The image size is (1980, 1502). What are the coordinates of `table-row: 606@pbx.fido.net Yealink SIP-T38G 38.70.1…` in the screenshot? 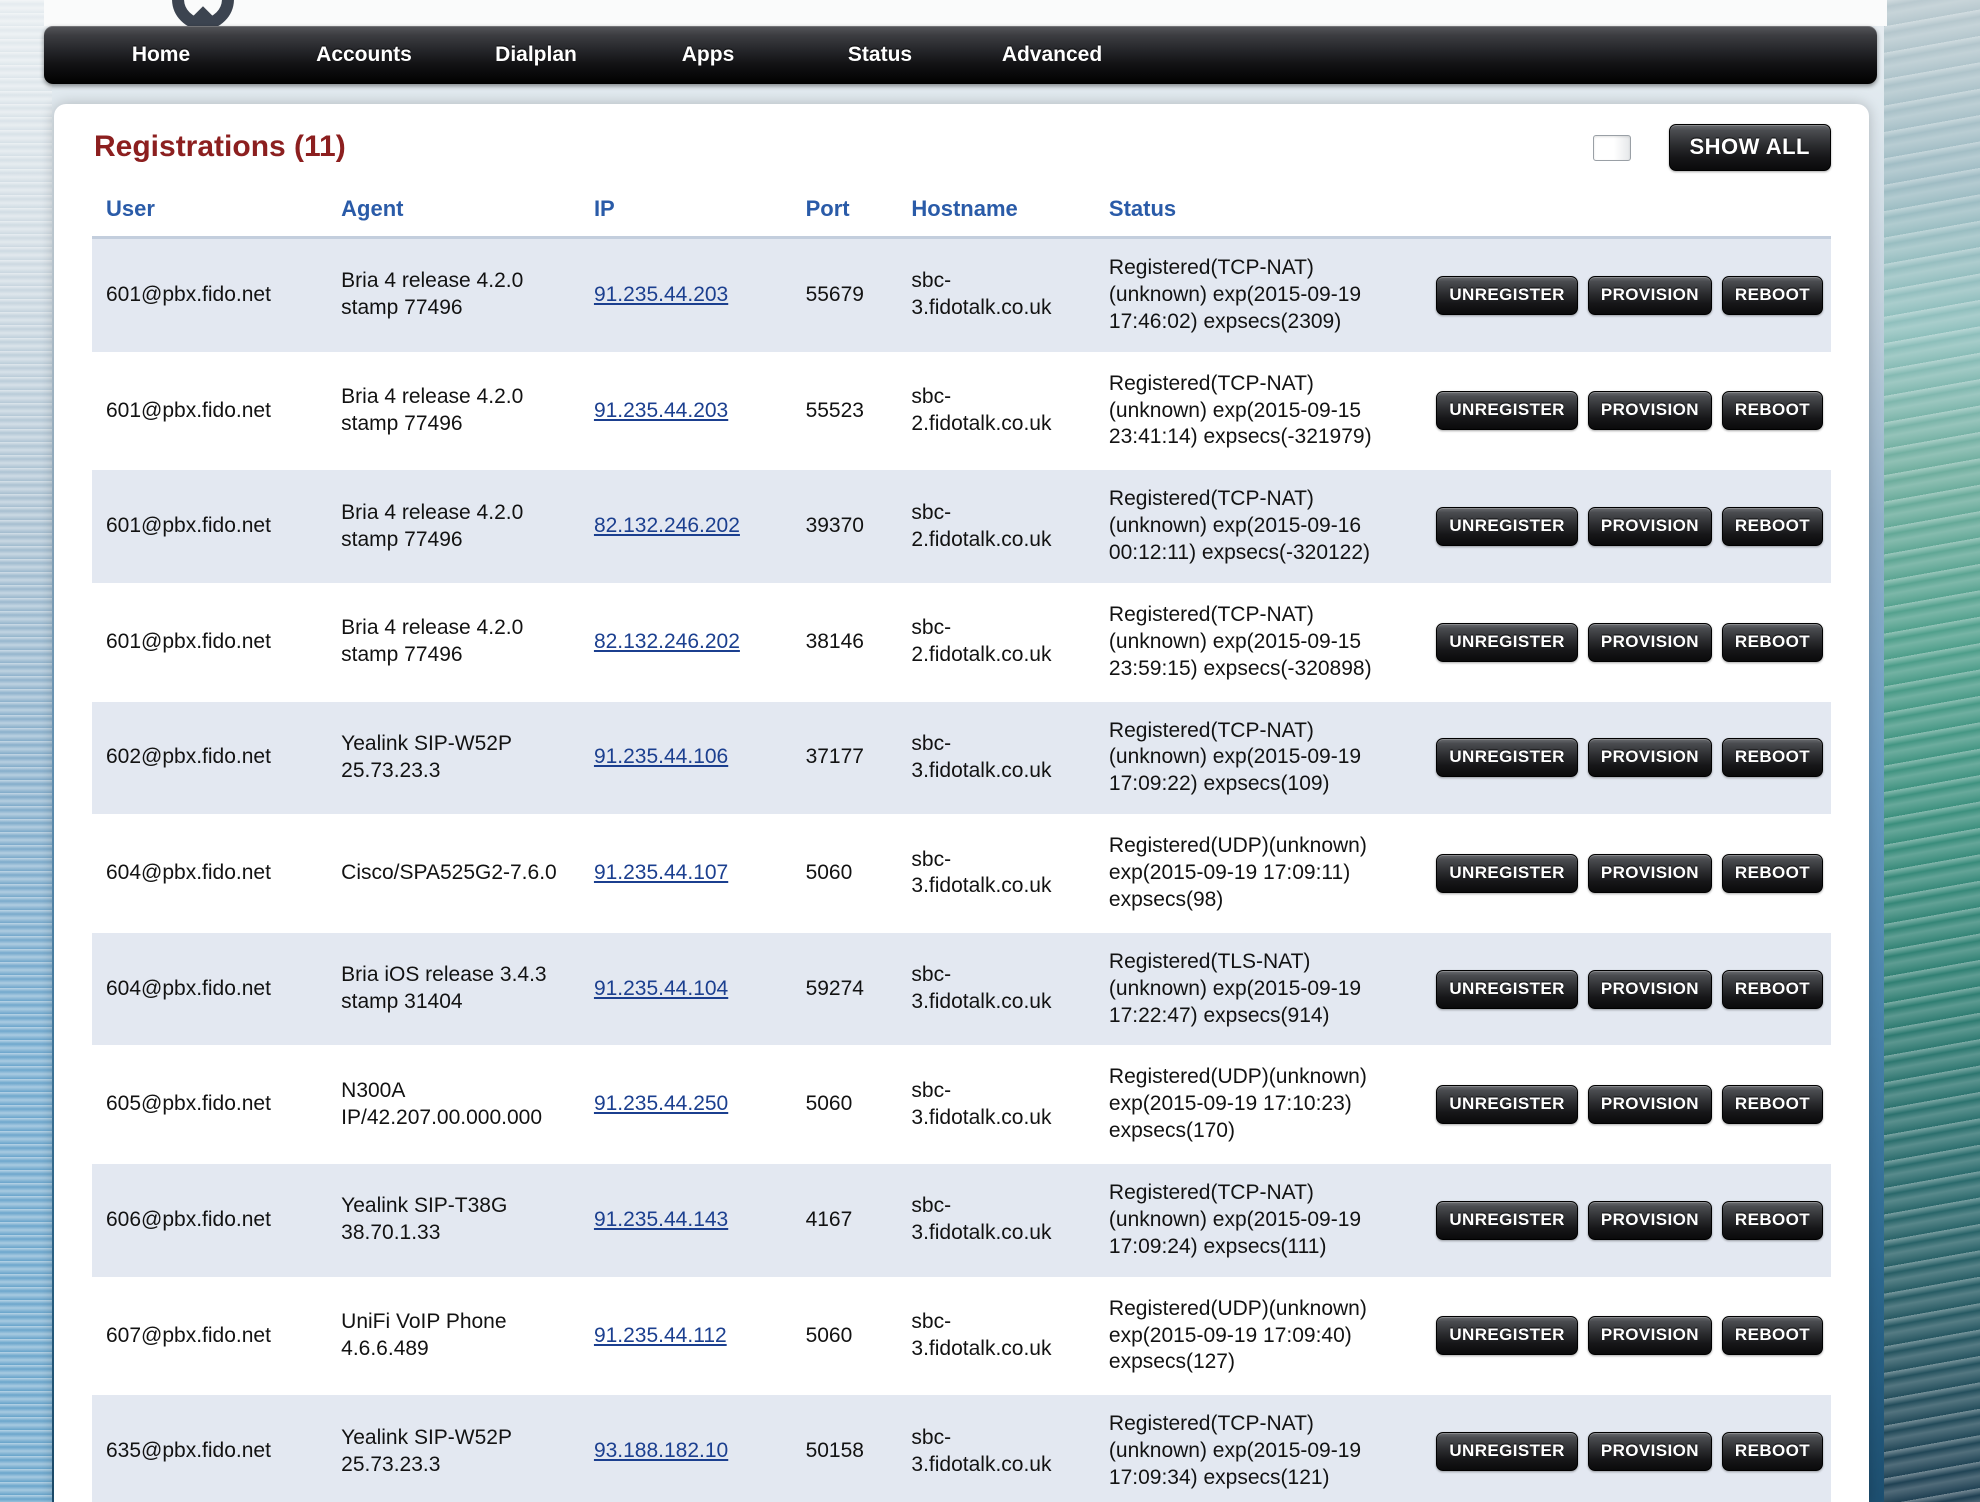 It's located at (961, 1221).